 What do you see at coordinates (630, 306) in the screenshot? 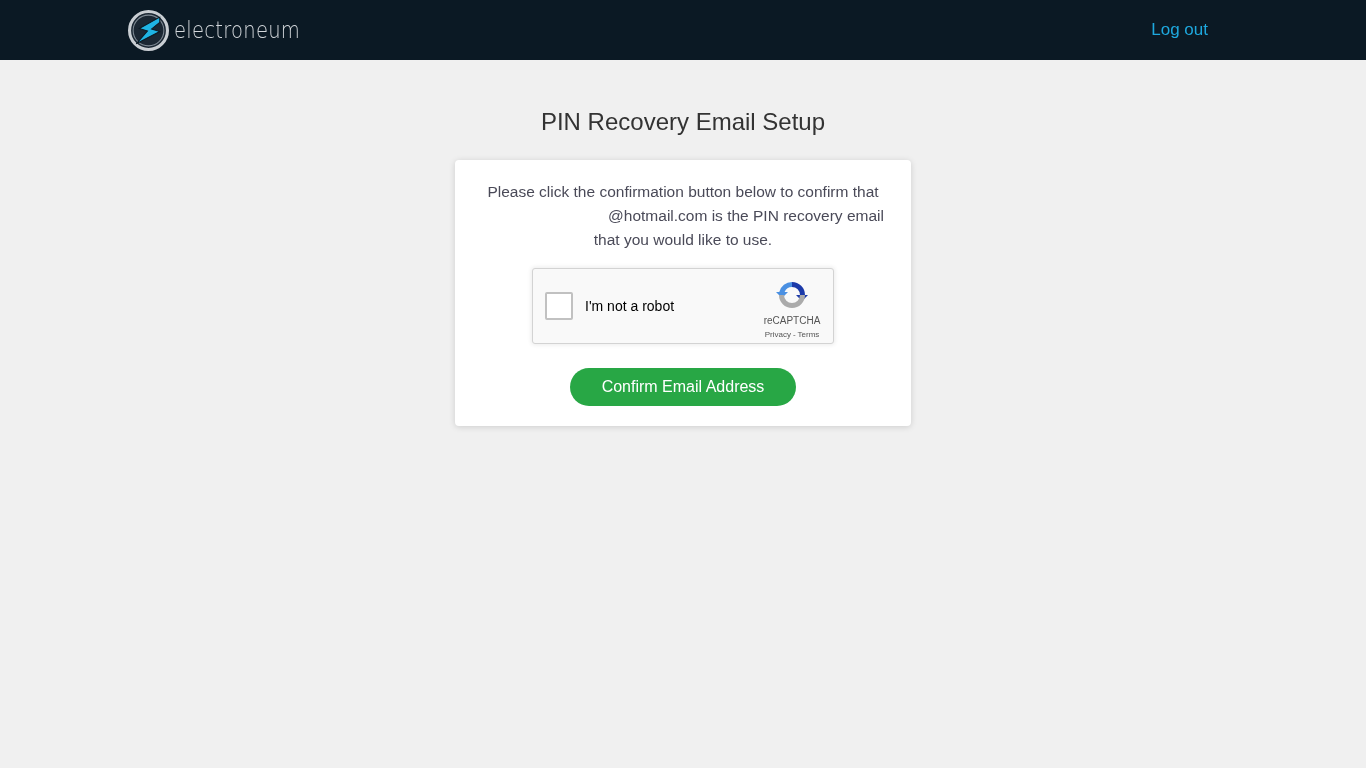
I see `checkbox-label: I'm not a robot` at bounding box center [630, 306].